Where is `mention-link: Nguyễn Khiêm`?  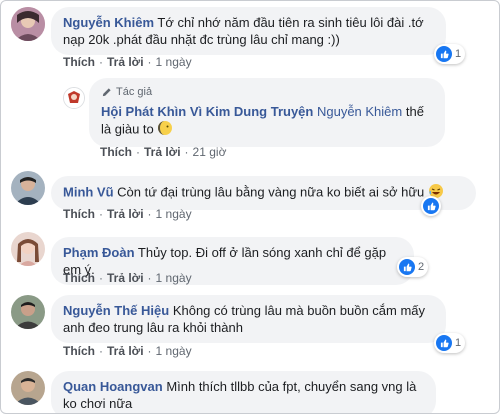
mention-link: Nguyễn Khiêm is located at coordinates (359, 111).